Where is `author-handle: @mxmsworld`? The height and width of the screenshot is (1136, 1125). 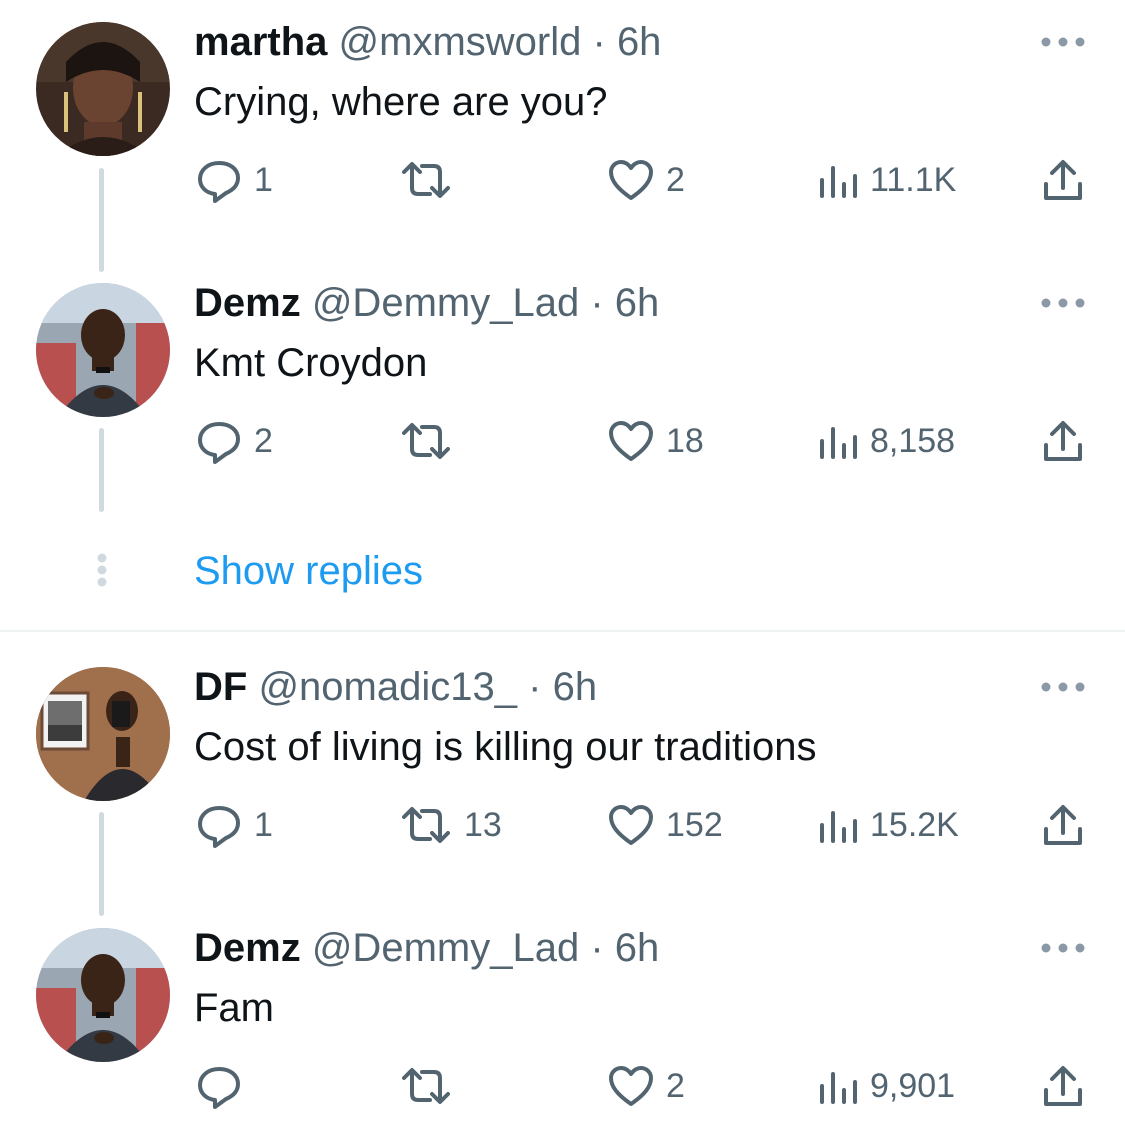 author-handle: @mxmsworld is located at coordinates (460, 42).